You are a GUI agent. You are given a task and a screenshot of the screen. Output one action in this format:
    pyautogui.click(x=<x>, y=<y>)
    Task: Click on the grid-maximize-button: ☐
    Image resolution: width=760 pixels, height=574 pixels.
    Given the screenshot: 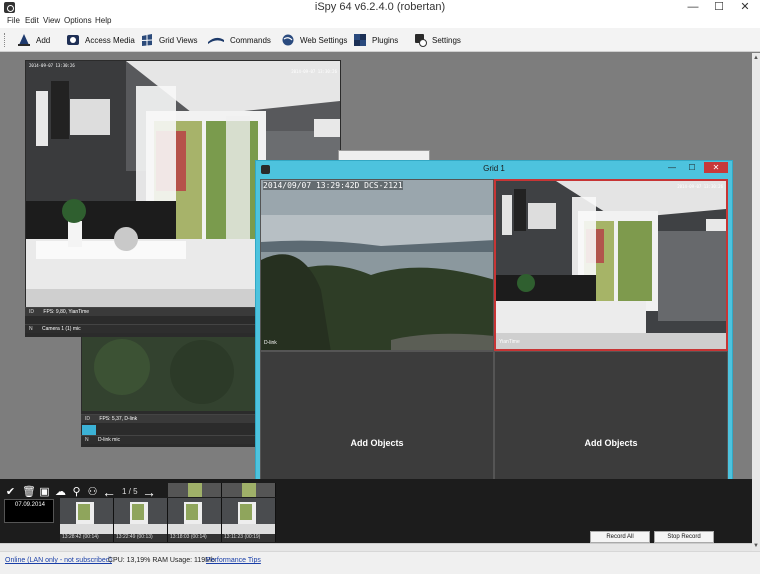 What is the action you would take?
    pyautogui.click(x=692, y=167)
    